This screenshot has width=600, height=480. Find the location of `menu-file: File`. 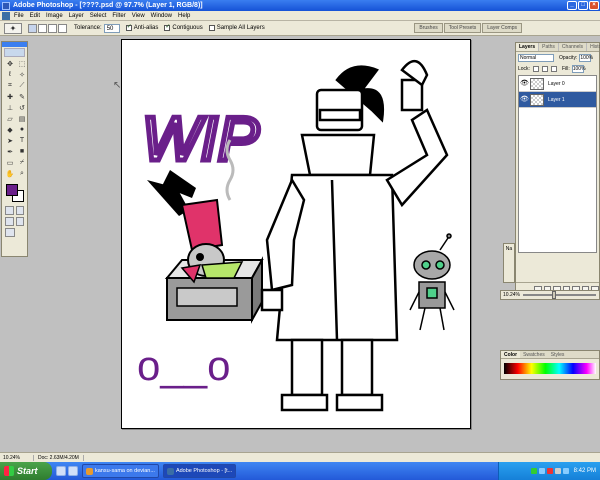

menu-file: File is located at coordinates (19, 16).